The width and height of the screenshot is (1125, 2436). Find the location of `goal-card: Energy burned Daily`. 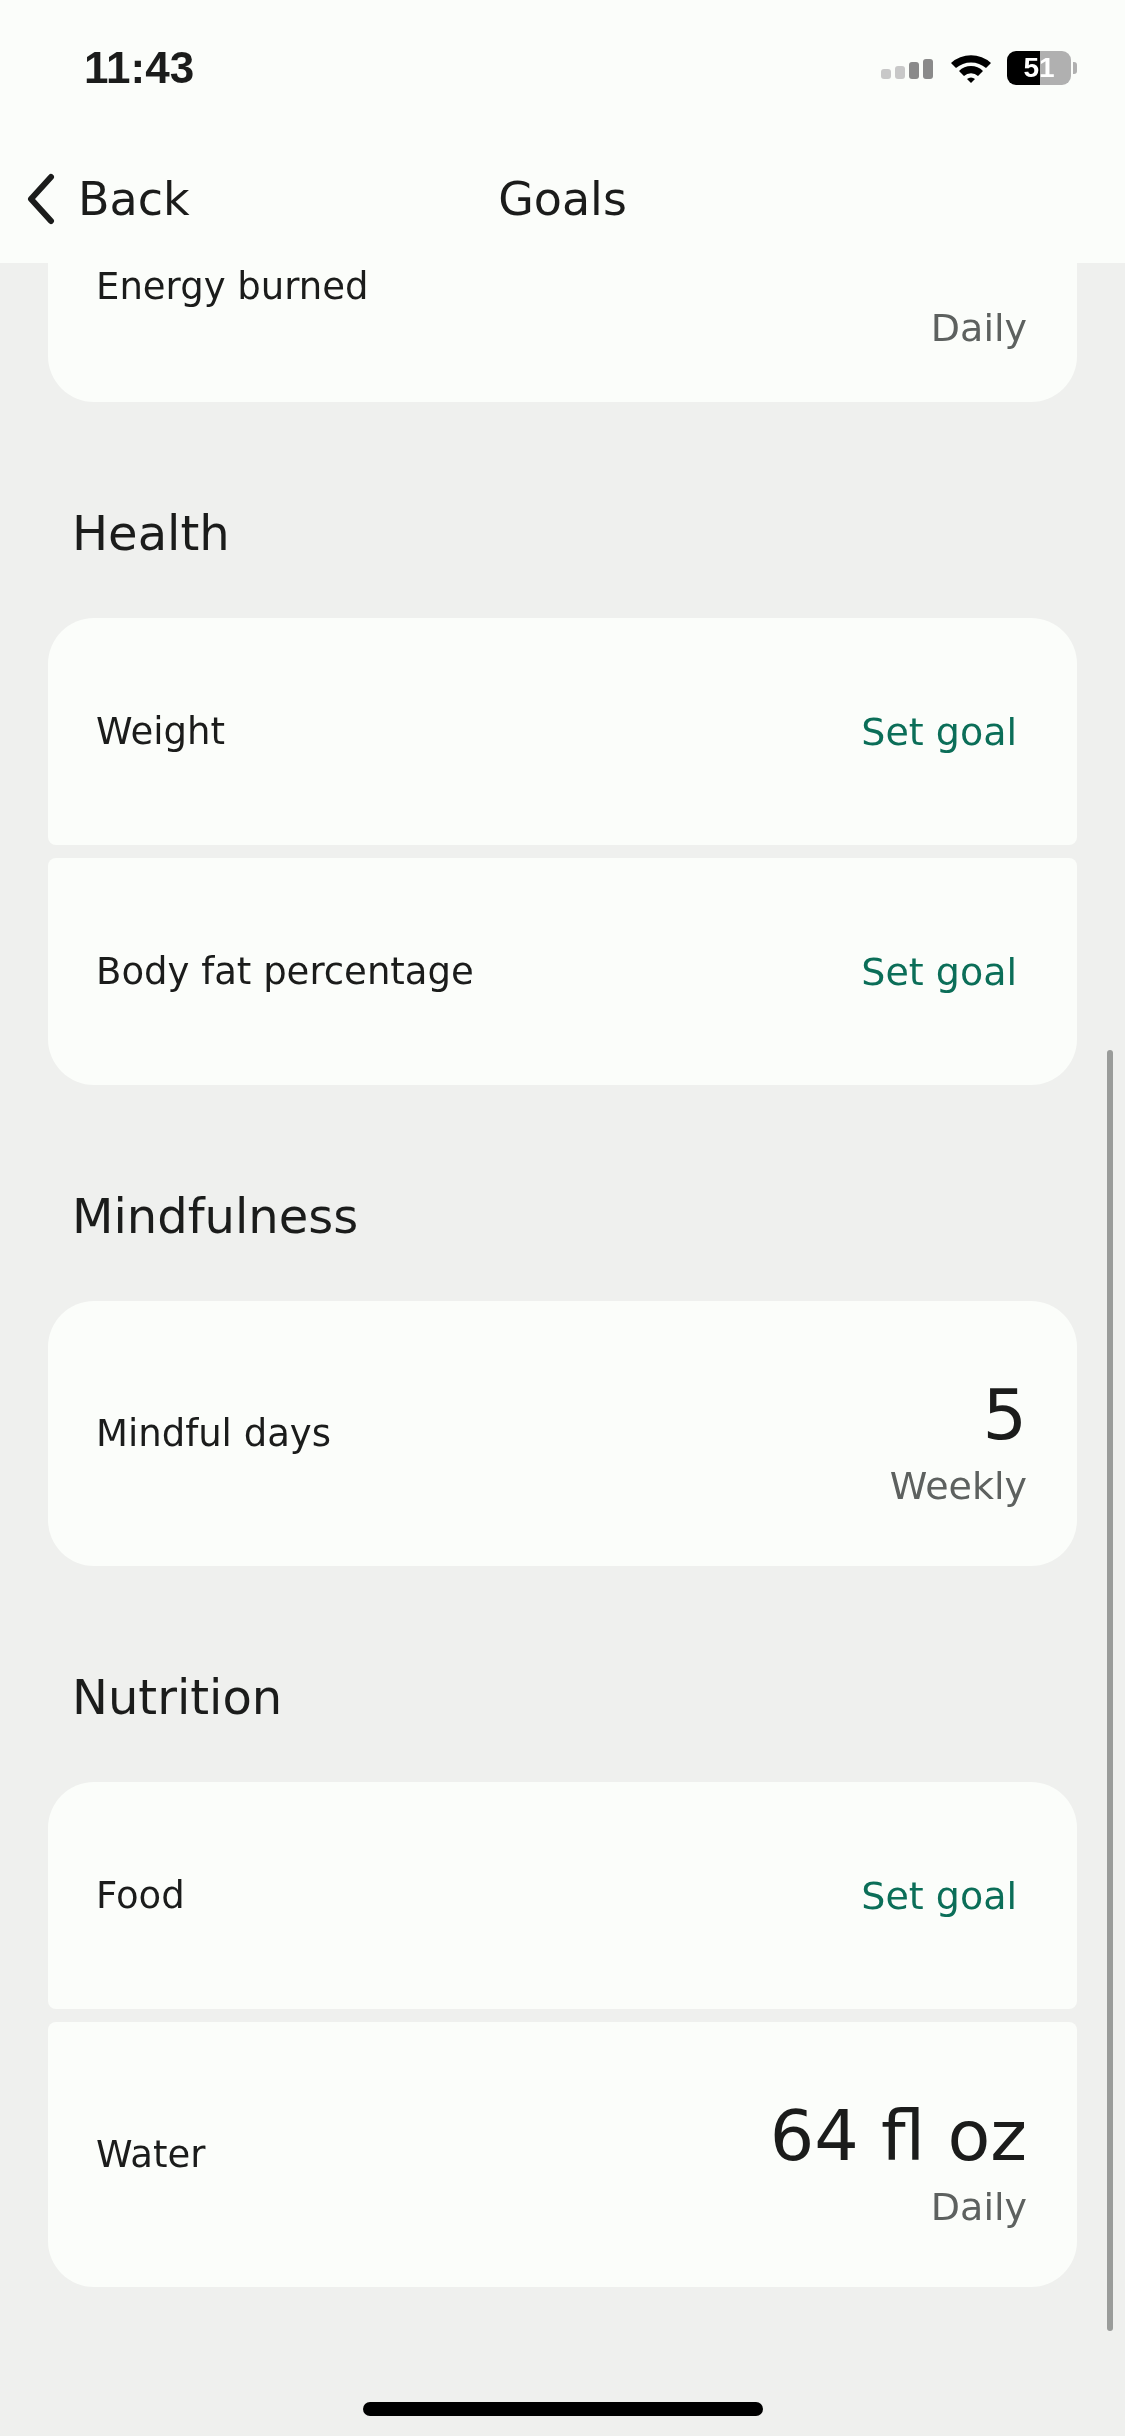

goal-card: Energy burned Daily is located at coordinates (562, 332).